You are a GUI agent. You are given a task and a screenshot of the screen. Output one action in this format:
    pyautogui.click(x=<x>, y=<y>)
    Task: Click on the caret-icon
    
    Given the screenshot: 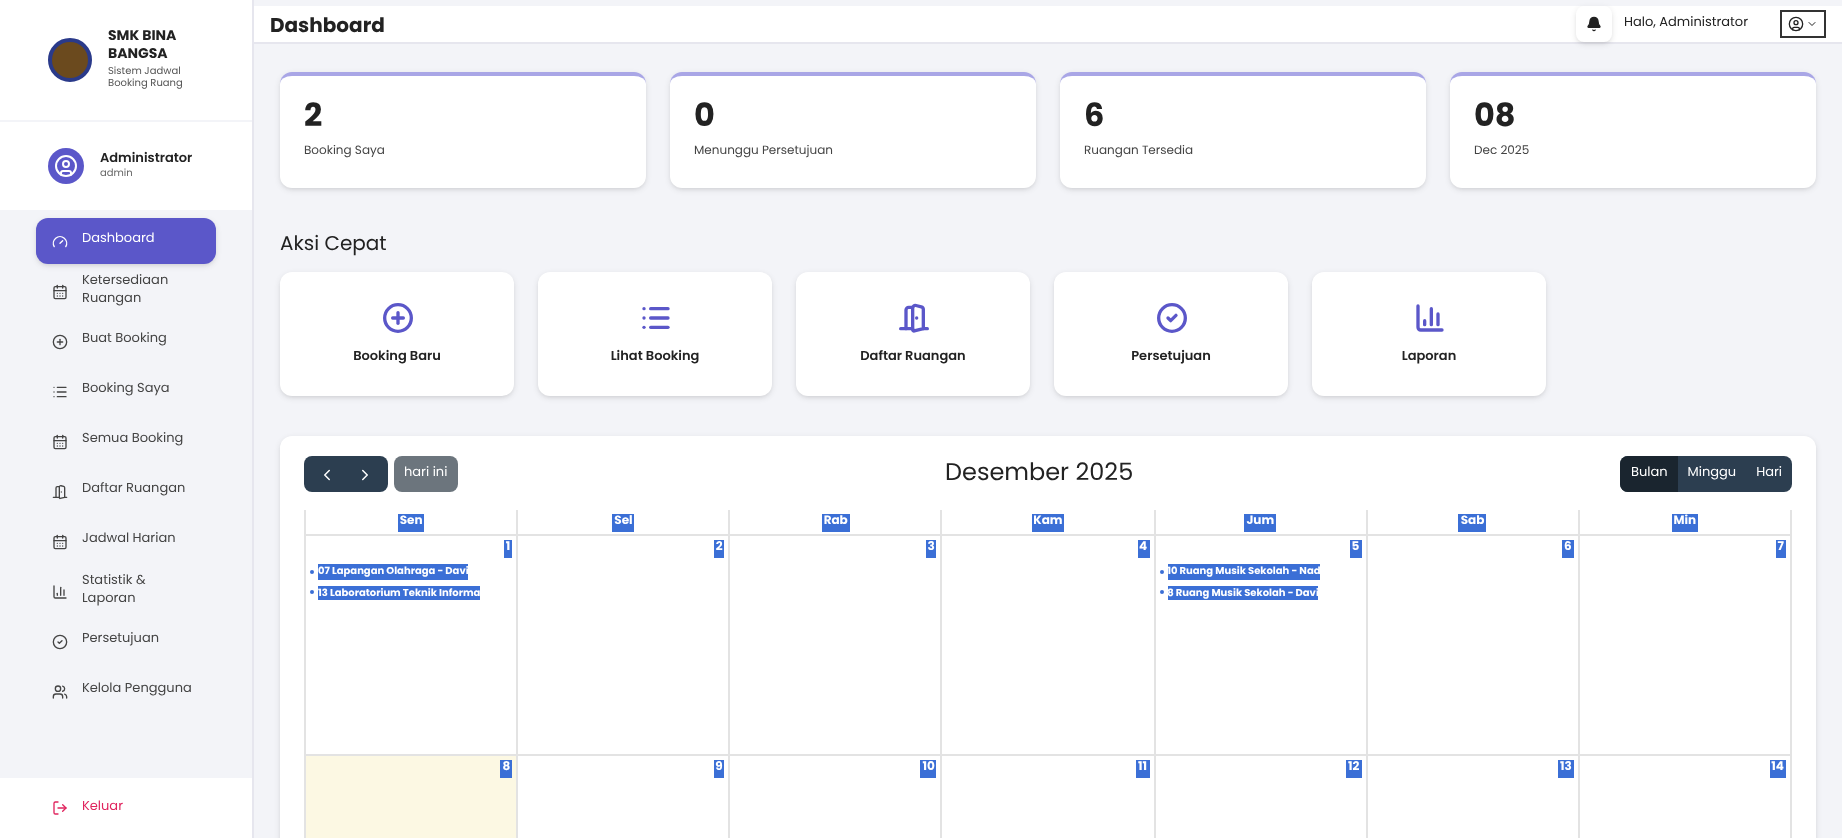 What is the action you would take?
    pyautogui.click(x=1812, y=24)
    